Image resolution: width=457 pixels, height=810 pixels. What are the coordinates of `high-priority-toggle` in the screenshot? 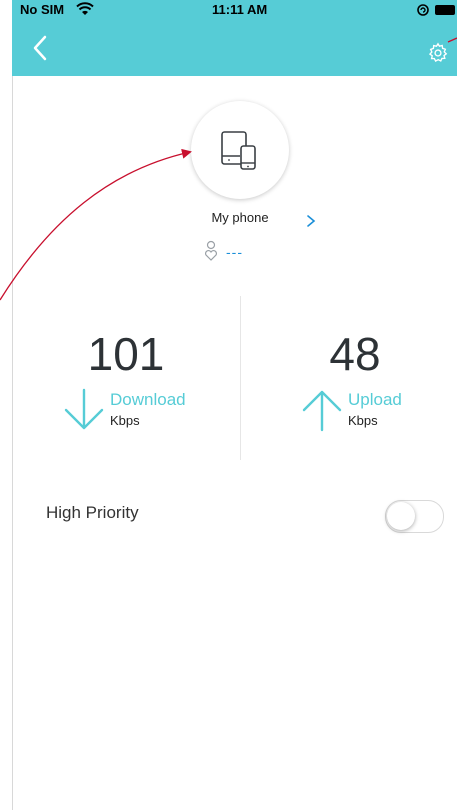 It's located at (414, 516).